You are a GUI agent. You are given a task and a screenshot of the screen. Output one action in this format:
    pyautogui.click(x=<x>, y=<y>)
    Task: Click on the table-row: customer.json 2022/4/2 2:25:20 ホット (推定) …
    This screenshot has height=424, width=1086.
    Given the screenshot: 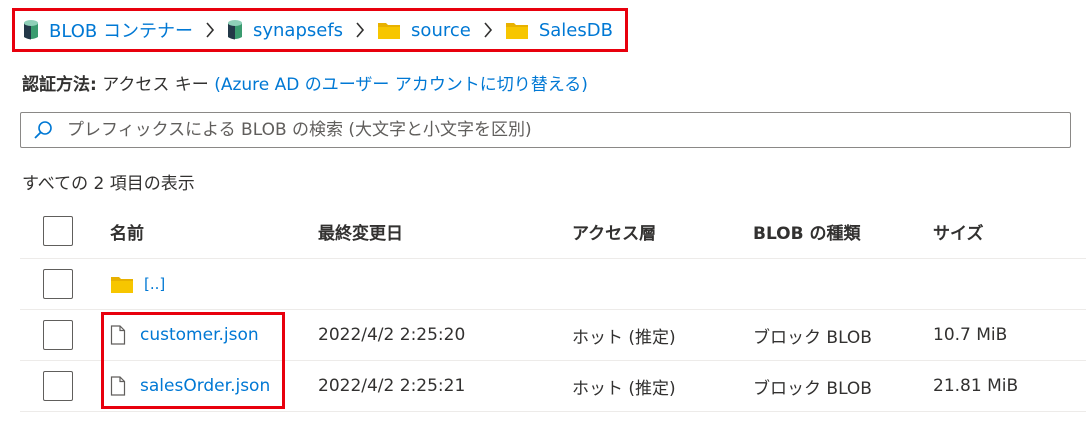 What is the action you would take?
    pyautogui.click(x=553, y=335)
    